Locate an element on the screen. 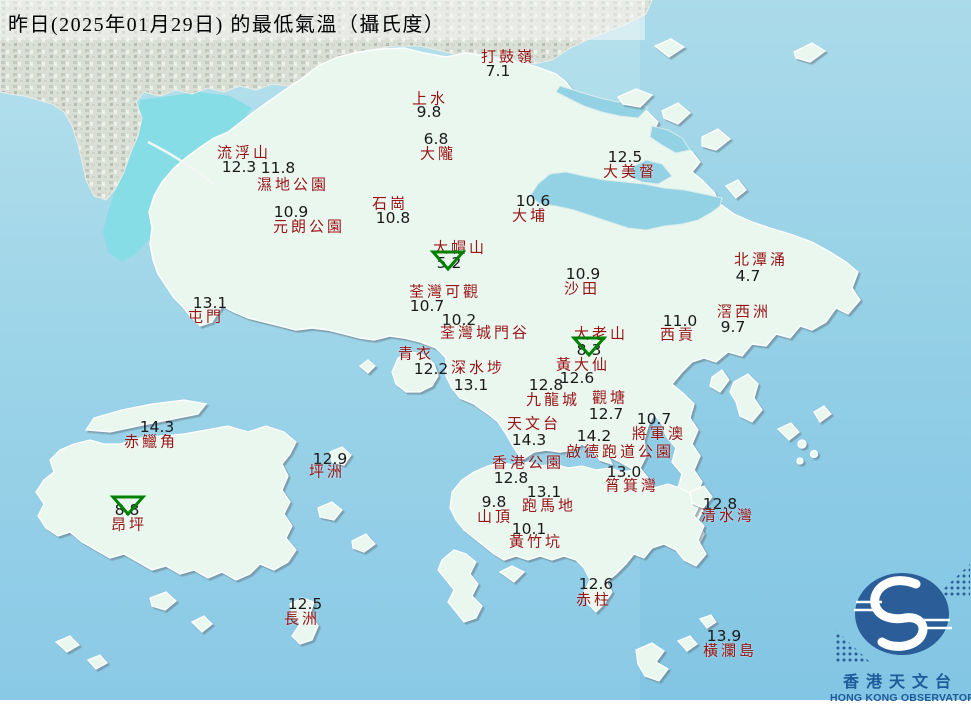 This screenshot has width=971, height=704. station-name: 打鼓嶺 is located at coordinates (508, 57).